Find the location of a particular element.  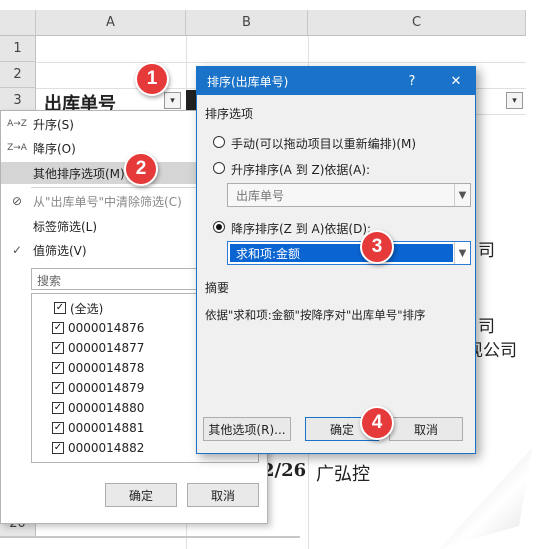

checklist-item: ✓ 0000014879 is located at coordinates (98, 388).